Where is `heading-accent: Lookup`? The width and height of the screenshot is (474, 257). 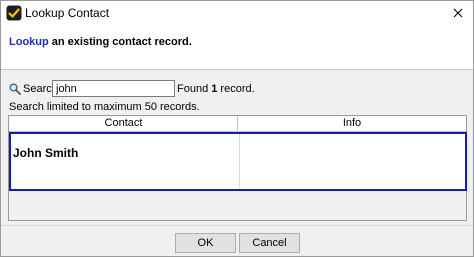 heading-accent: Lookup is located at coordinates (29, 42).